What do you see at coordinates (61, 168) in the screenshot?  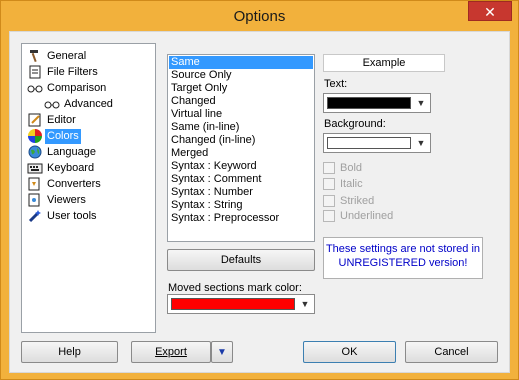 I see `tree-item-keyboard: Keyboard` at bounding box center [61, 168].